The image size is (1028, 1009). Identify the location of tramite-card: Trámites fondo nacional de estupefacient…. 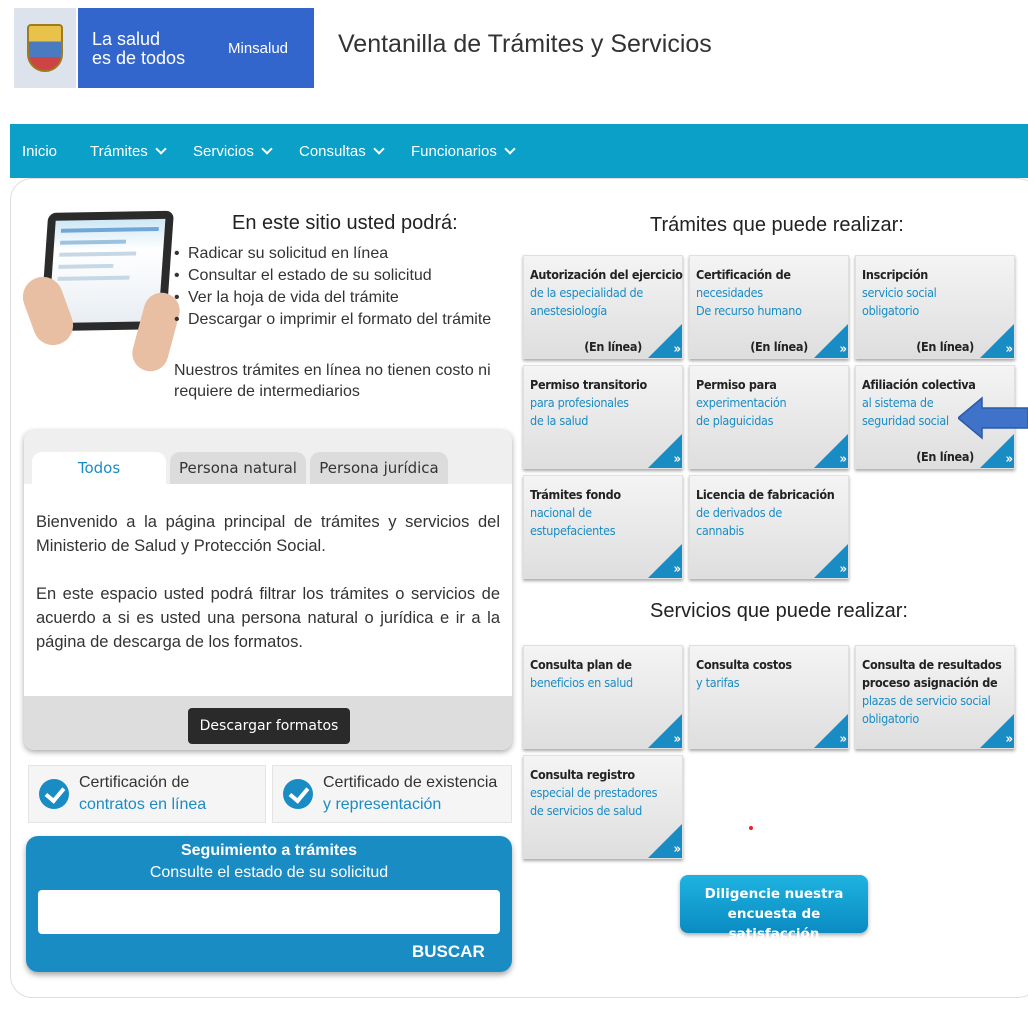
(603, 527).